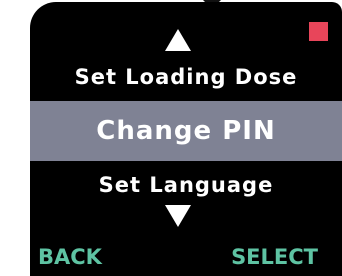 The height and width of the screenshot is (276, 342). Describe the element at coordinates (178, 216) in the screenshot. I see `scroll-down-arrow-icon` at that location.